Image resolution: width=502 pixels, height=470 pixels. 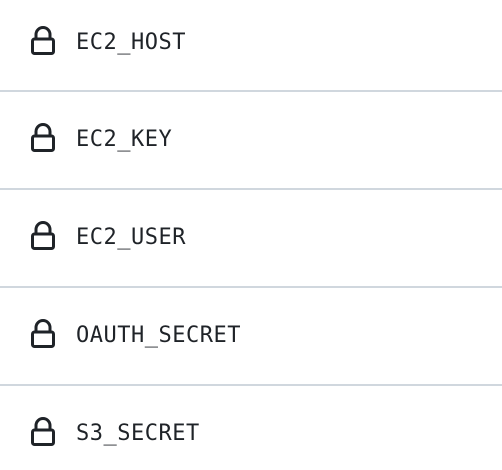 What do you see at coordinates (131, 42) in the screenshot?
I see `secret-name: EC2_HOST` at bounding box center [131, 42].